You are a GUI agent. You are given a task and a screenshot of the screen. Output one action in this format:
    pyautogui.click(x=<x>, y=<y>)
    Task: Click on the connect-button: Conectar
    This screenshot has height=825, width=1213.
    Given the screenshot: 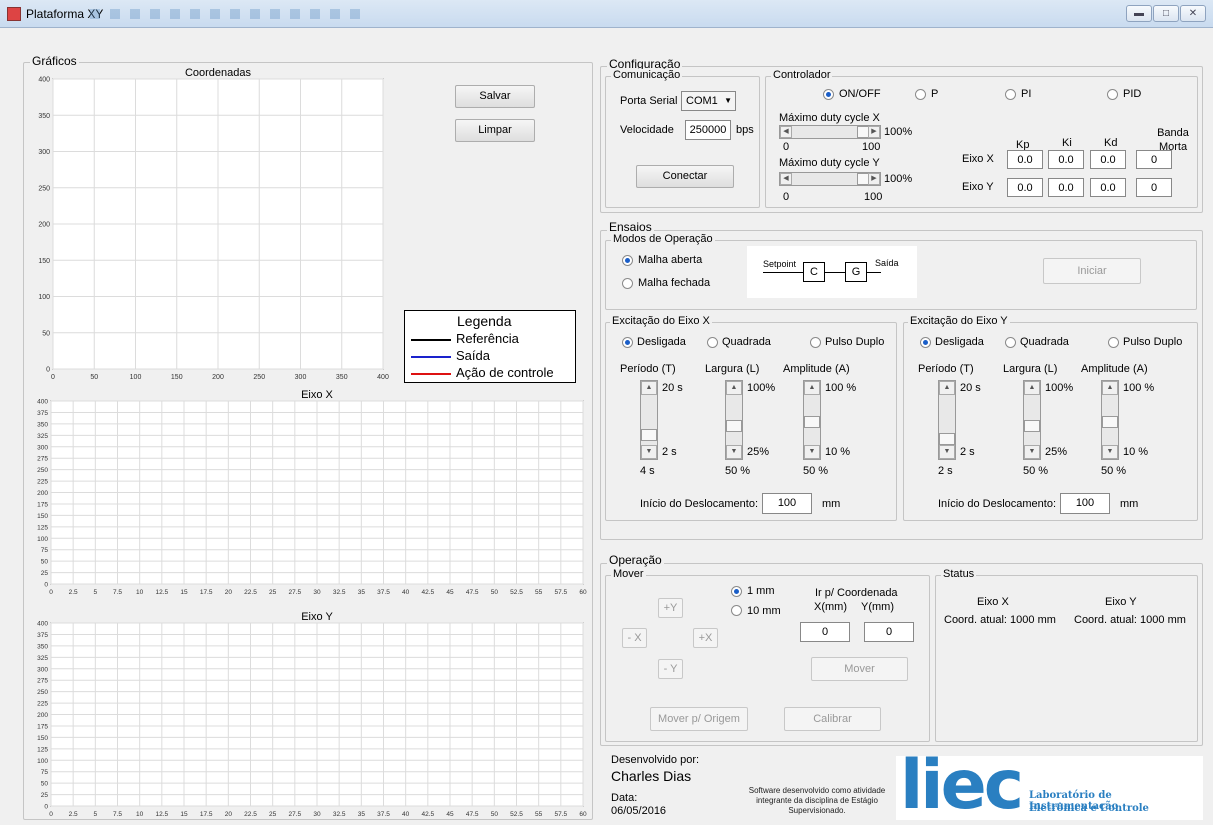 What is the action you would take?
    pyautogui.click(x=685, y=176)
    